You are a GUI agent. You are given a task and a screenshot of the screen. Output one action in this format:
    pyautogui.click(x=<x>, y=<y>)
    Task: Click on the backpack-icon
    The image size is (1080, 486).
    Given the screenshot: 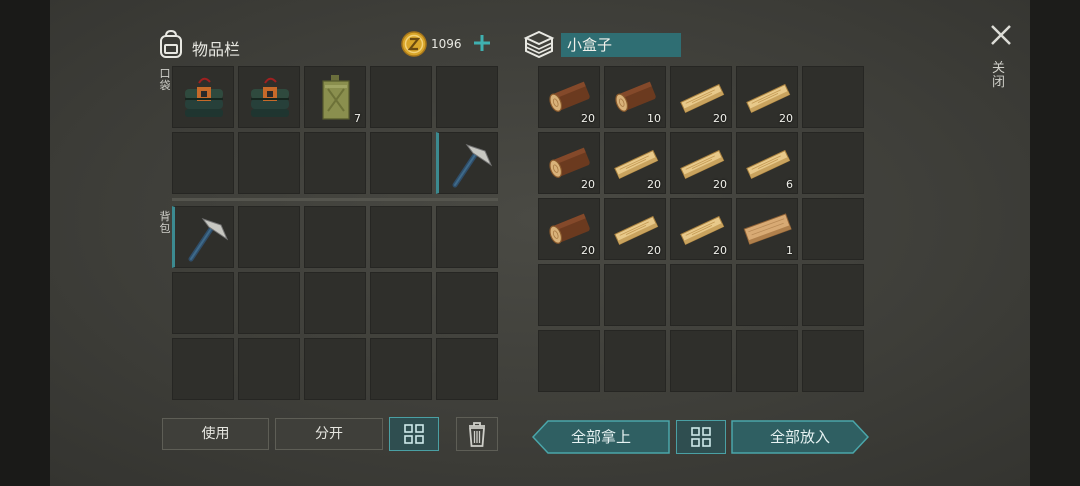 What is the action you would take?
    pyautogui.click(x=171, y=43)
    